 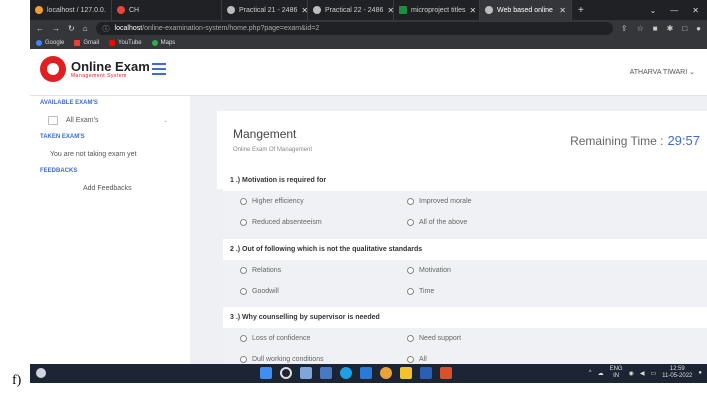 What do you see at coordinates (167, 10) in the screenshot?
I see `browser-tab-2: CH` at bounding box center [167, 10].